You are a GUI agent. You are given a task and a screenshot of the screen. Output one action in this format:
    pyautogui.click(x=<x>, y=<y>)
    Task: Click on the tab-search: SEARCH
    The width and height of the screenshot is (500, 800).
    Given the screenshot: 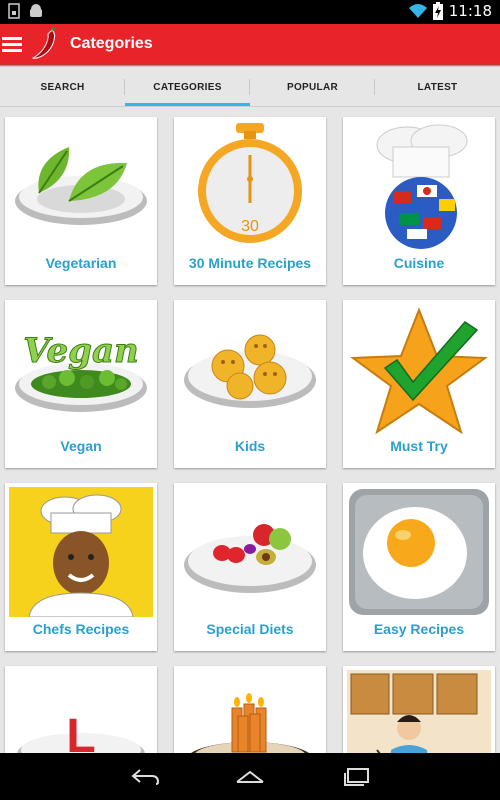 What is the action you would take?
    pyautogui.click(x=62, y=87)
    